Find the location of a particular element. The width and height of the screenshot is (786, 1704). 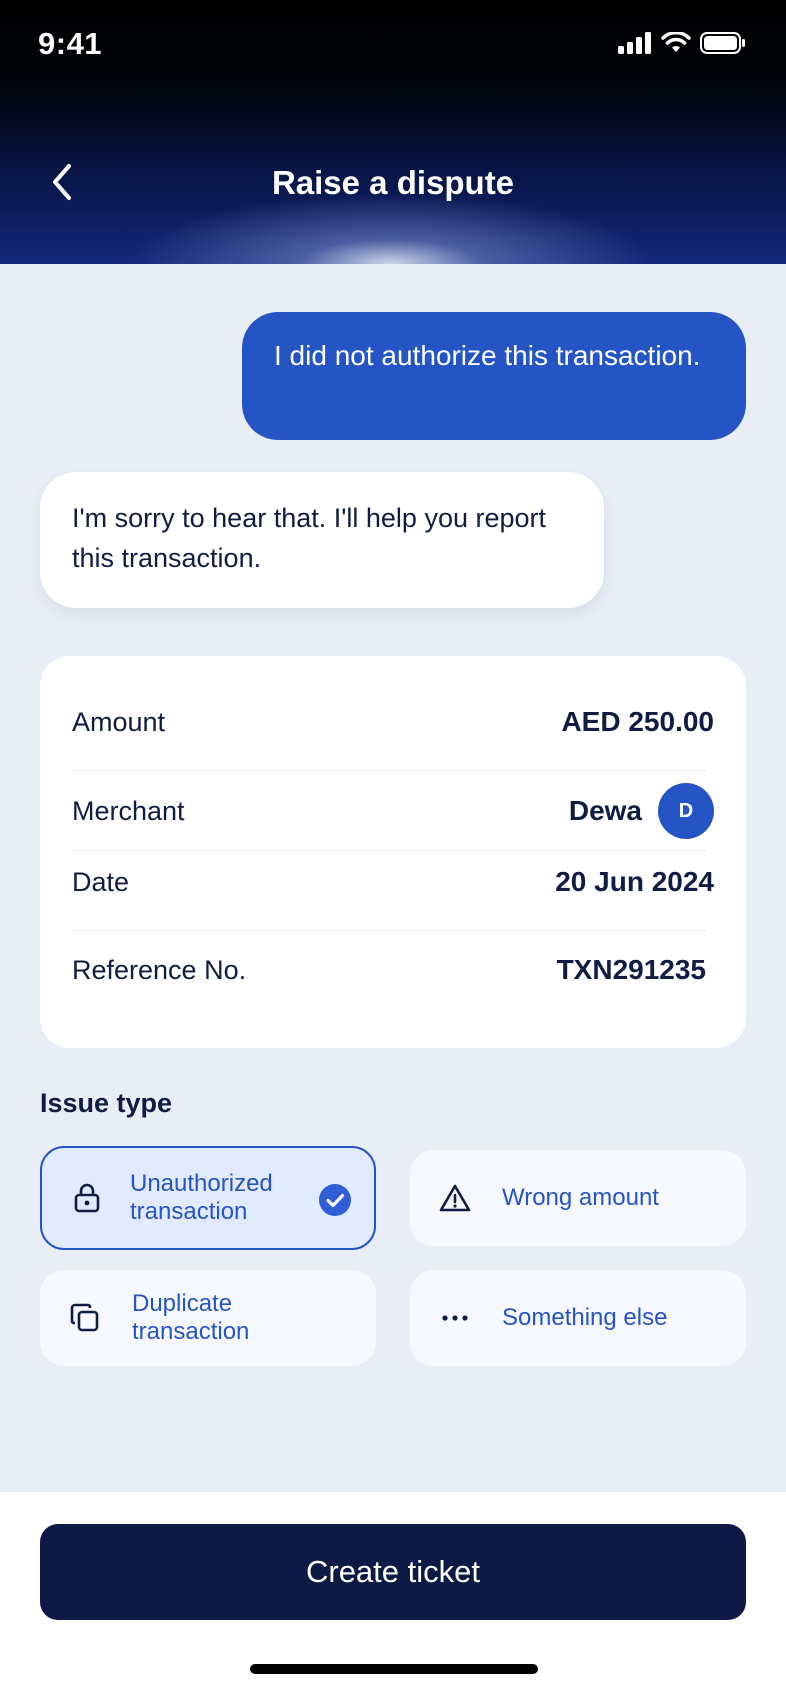

lock-icon is located at coordinates (87, 1198).